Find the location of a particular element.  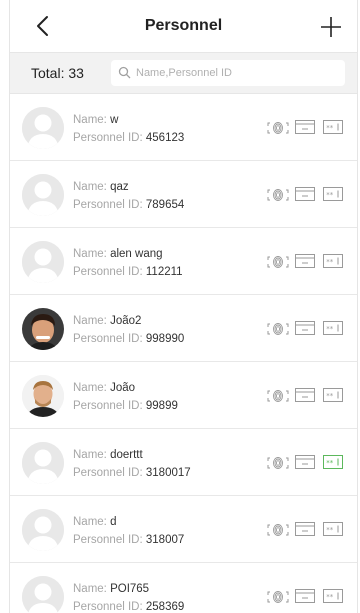

personnel-row: Name: alen wang Personnel ID: 112211 ** is located at coordinates (183, 261).